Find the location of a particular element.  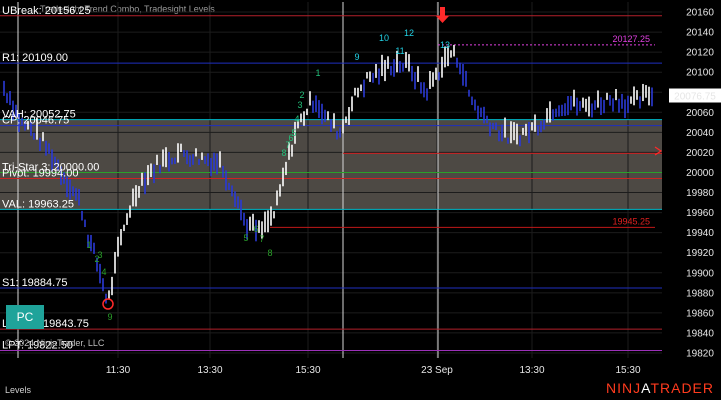

y-axis-tick-label: 19920 is located at coordinates (700, 253).